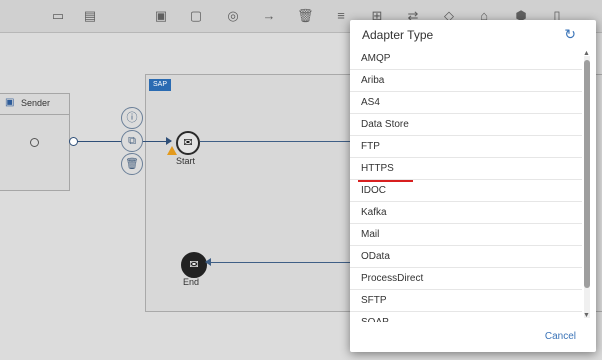  I want to click on sender-header: ▣ Sender, so click(34, 104).